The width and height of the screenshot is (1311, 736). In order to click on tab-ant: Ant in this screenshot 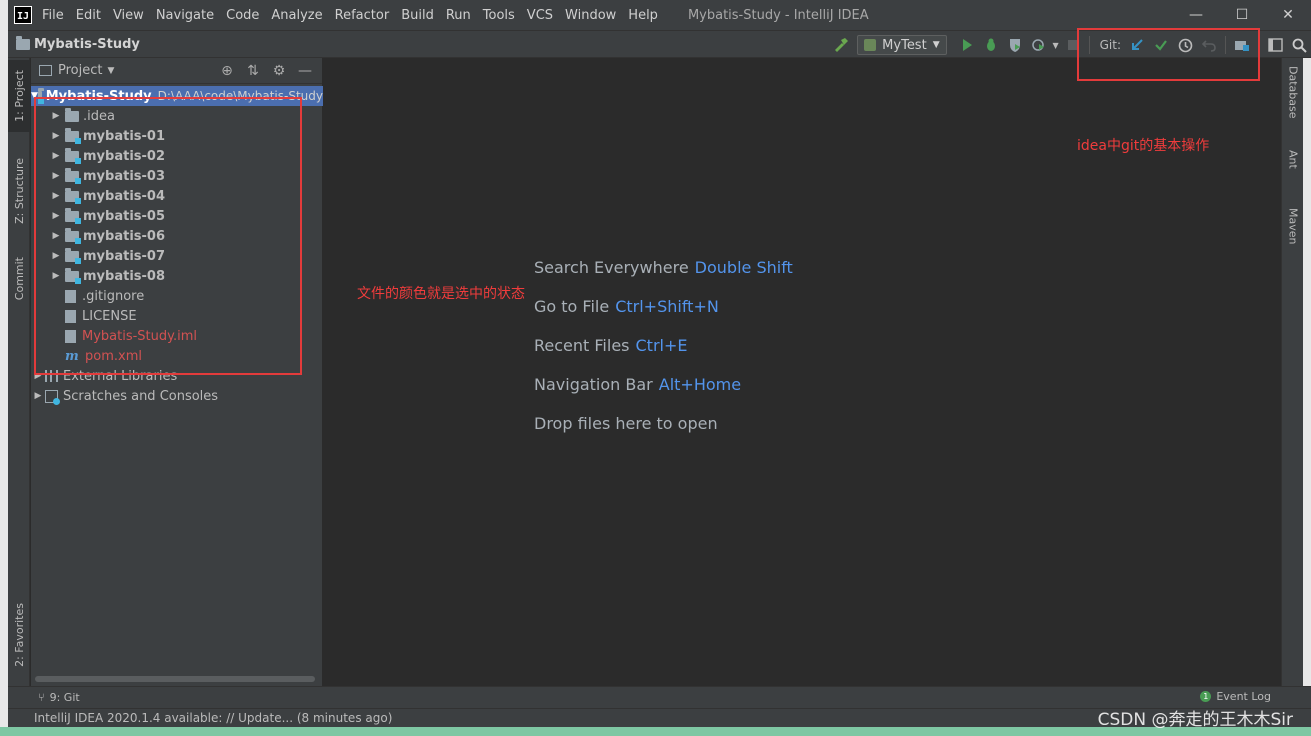, I will do `click(1293, 170)`.